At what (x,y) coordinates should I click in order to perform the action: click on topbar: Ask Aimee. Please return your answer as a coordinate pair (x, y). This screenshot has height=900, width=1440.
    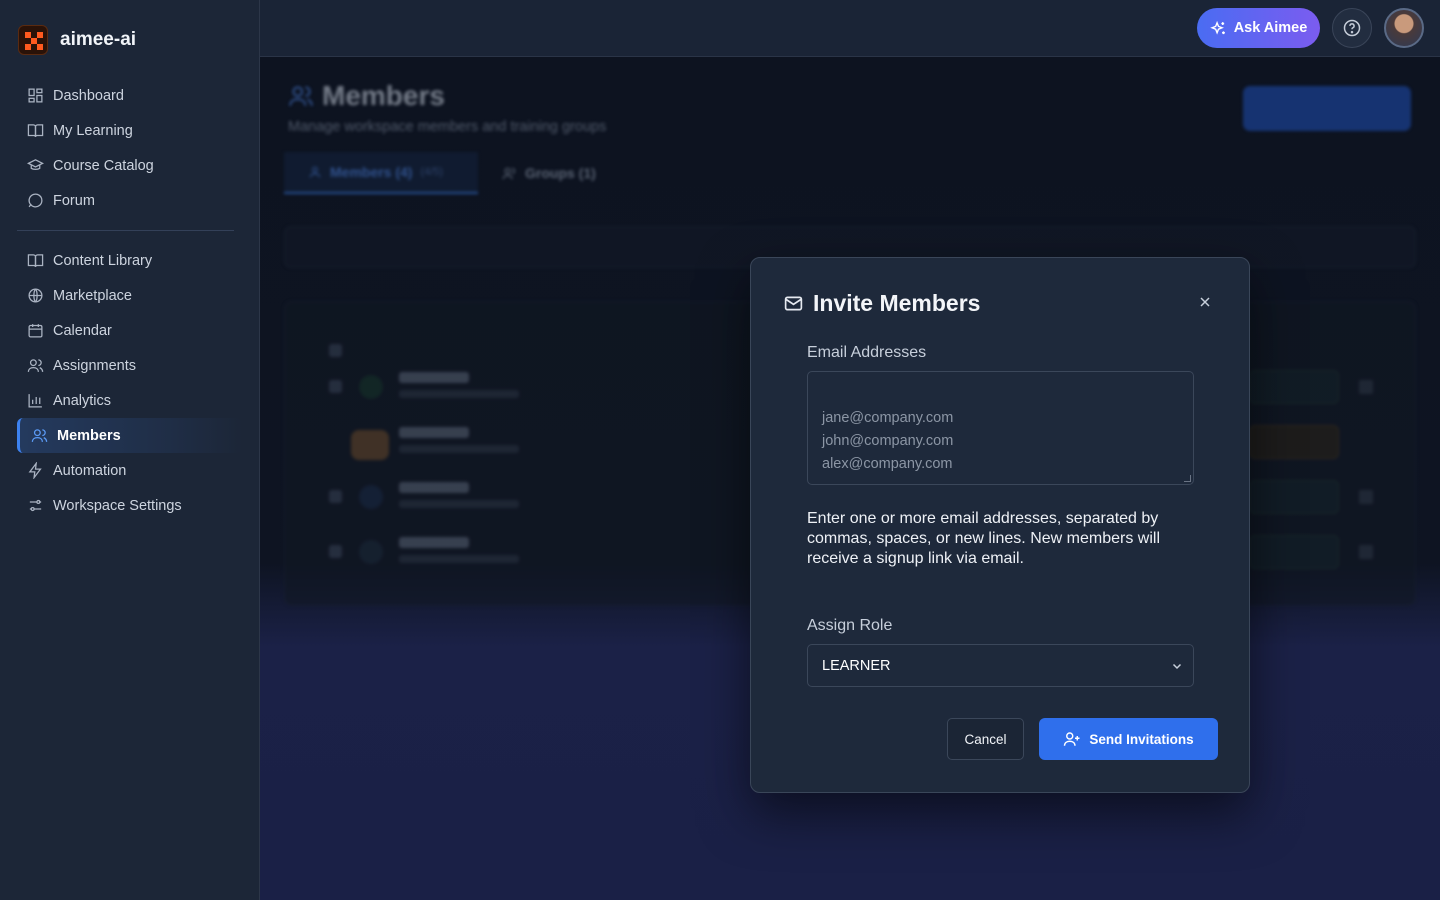
    Looking at the image, I should click on (850, 28).